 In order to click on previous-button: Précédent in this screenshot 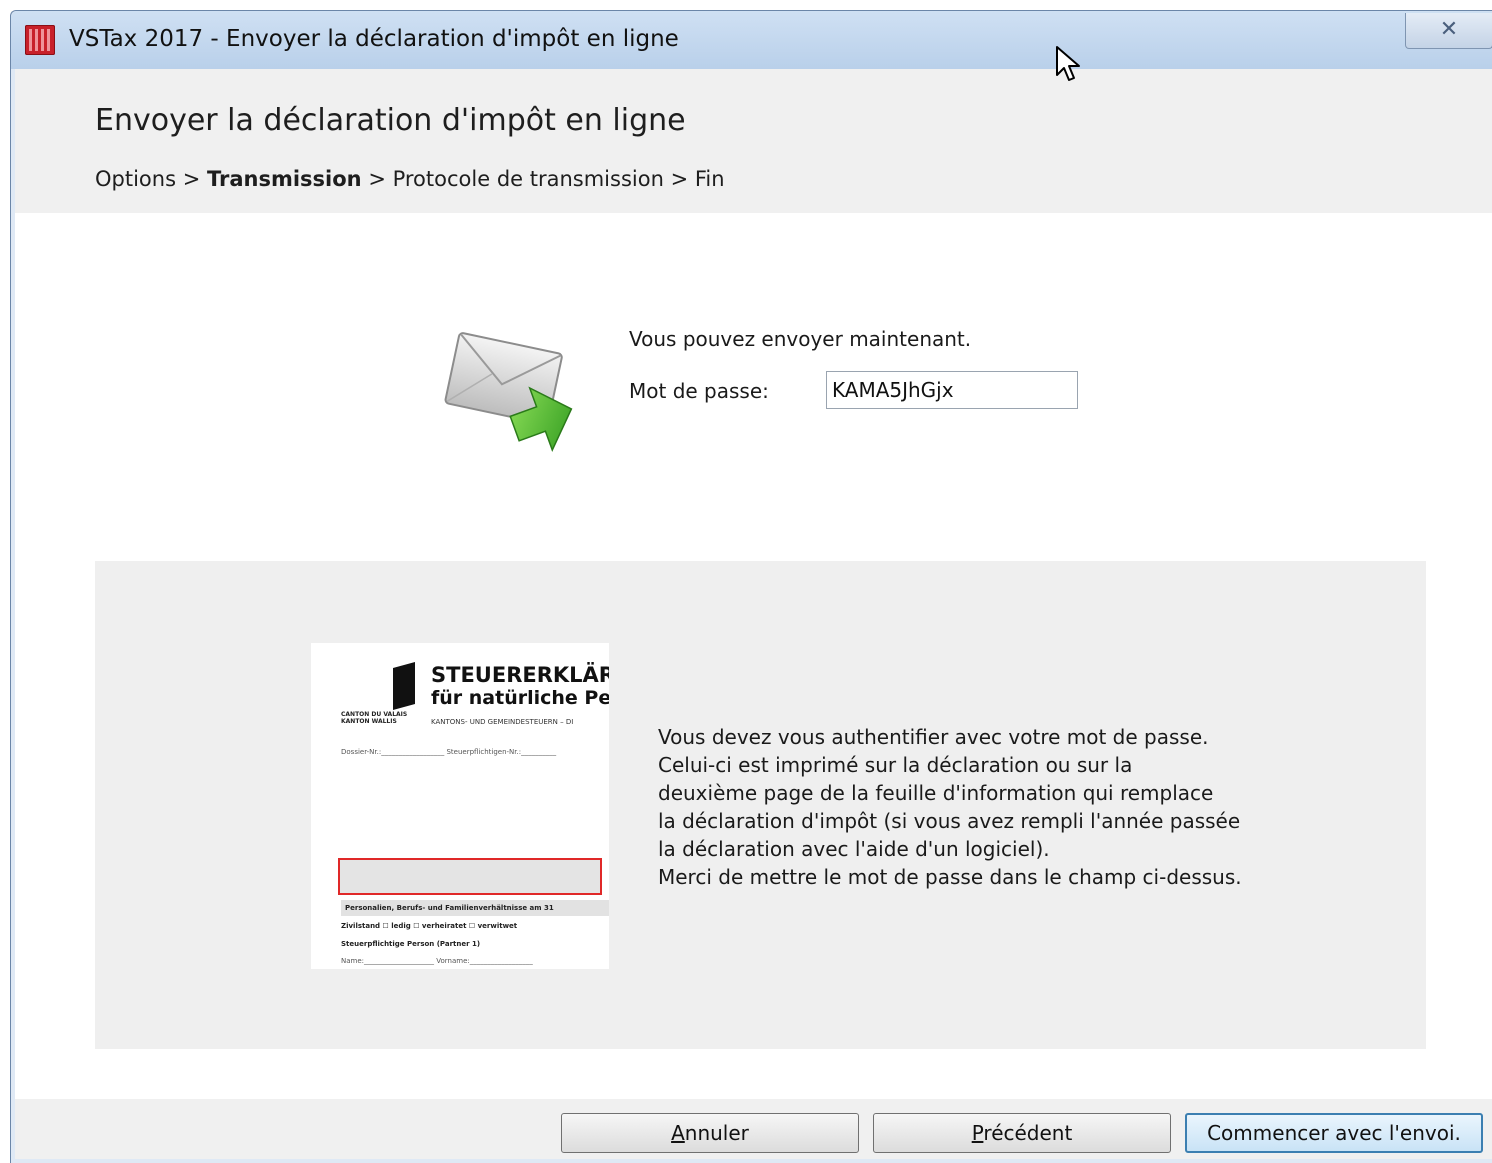, I will do `click(1022, 1133)`.